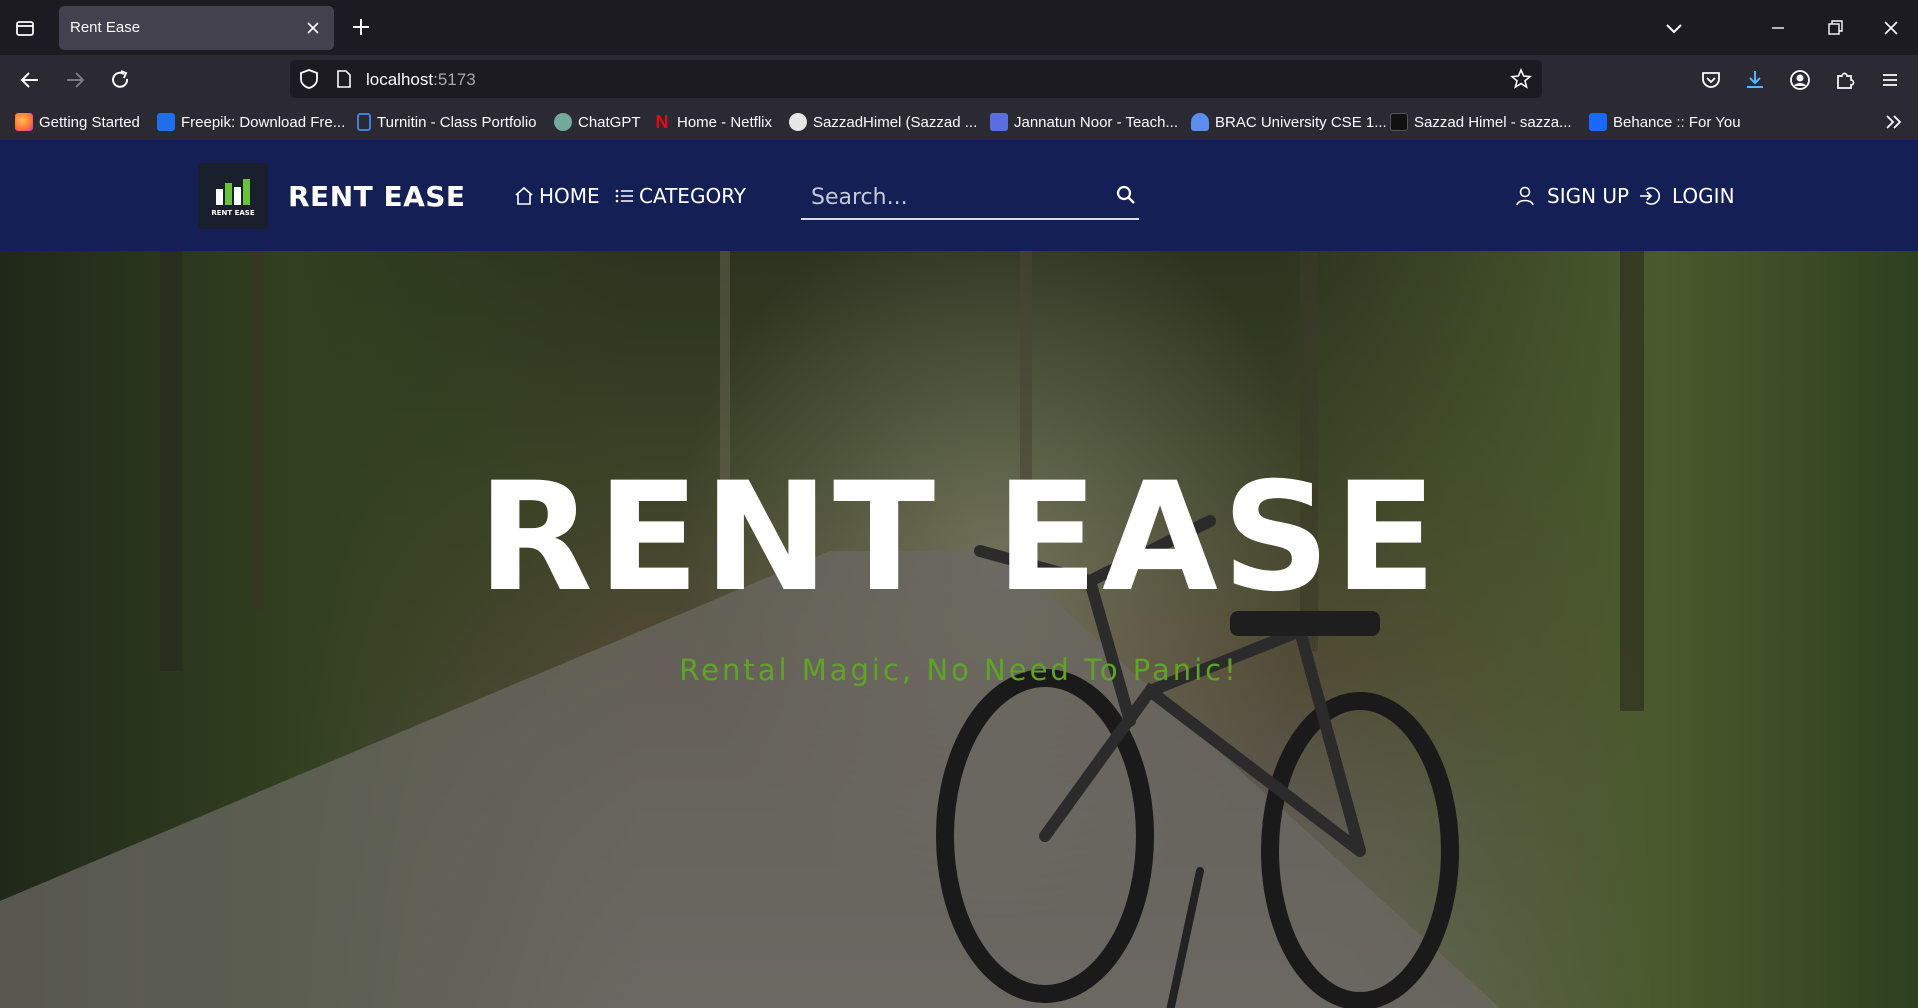 This screenshot has height=1008, width=1918. What do you see at coordinates (959, 538) in the screenshot?
I see `hero-title: RENT EASE` at bounding box center [959, 538].